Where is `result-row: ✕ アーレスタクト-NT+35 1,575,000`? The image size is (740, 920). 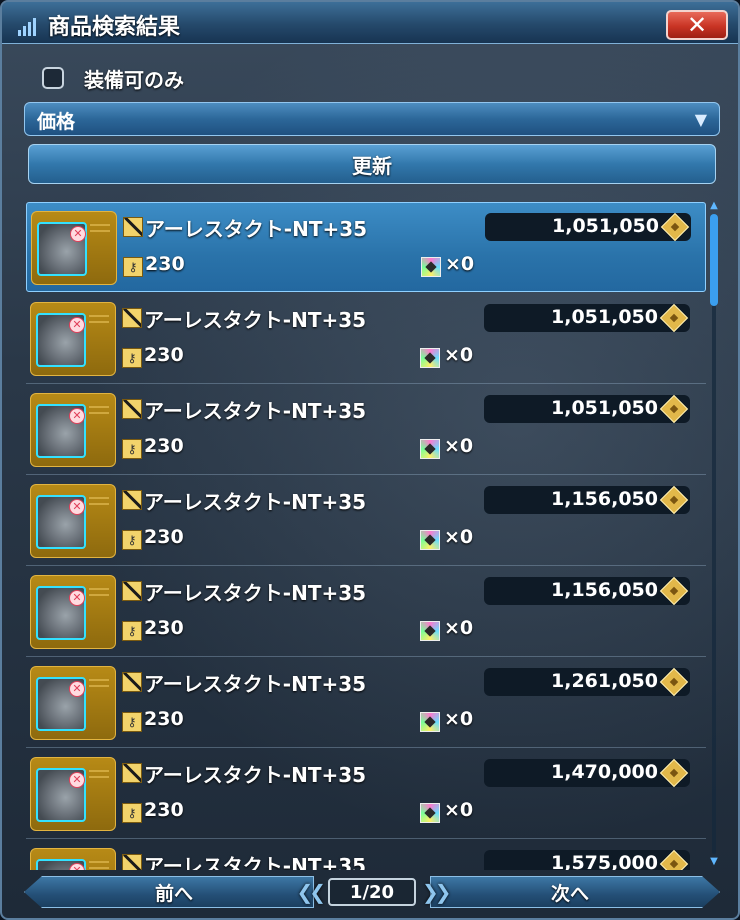 result-row: ✕ アーレスタクト-NT+35 1,575,000 is located at coordinates (366, 855).